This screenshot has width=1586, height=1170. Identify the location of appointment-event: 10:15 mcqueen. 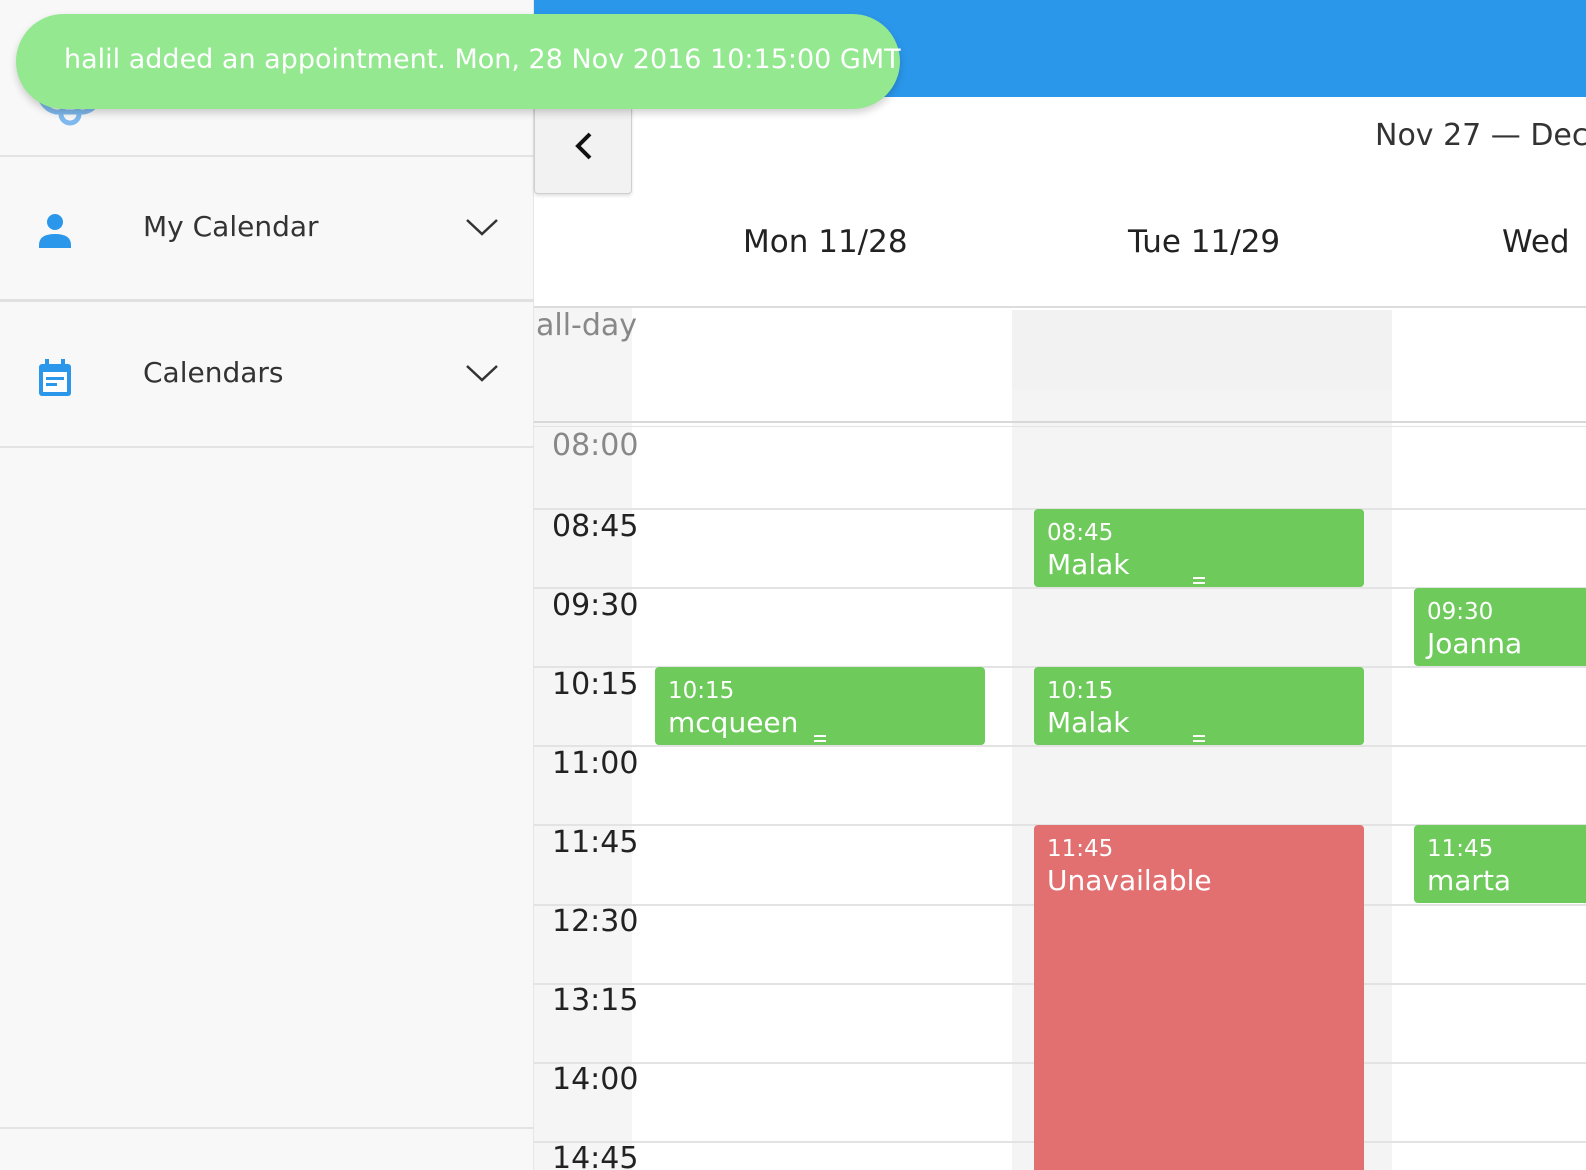
(820, 706).